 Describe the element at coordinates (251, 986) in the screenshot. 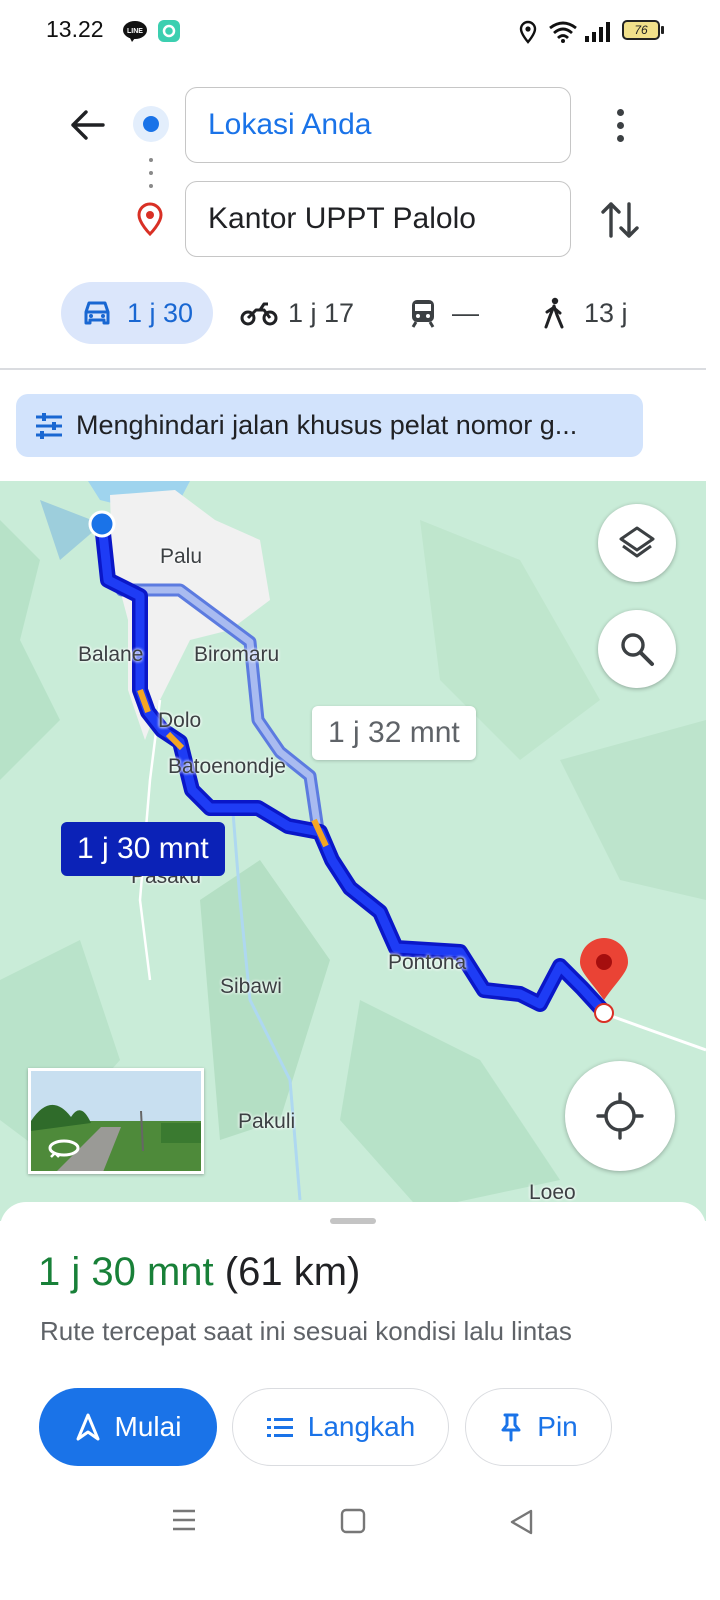

I see `place-label: Sibawi` at that location.